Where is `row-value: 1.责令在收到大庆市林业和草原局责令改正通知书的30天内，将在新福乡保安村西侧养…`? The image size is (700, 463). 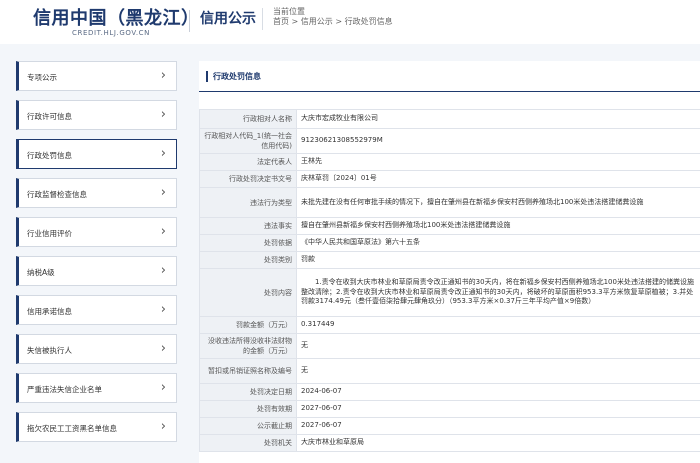 row-value: 1.责令在收到大庆市林业和草原局责令改正通知书的30天内，将在新福乡保安村西侧养… is located at coordinates (498, 292).